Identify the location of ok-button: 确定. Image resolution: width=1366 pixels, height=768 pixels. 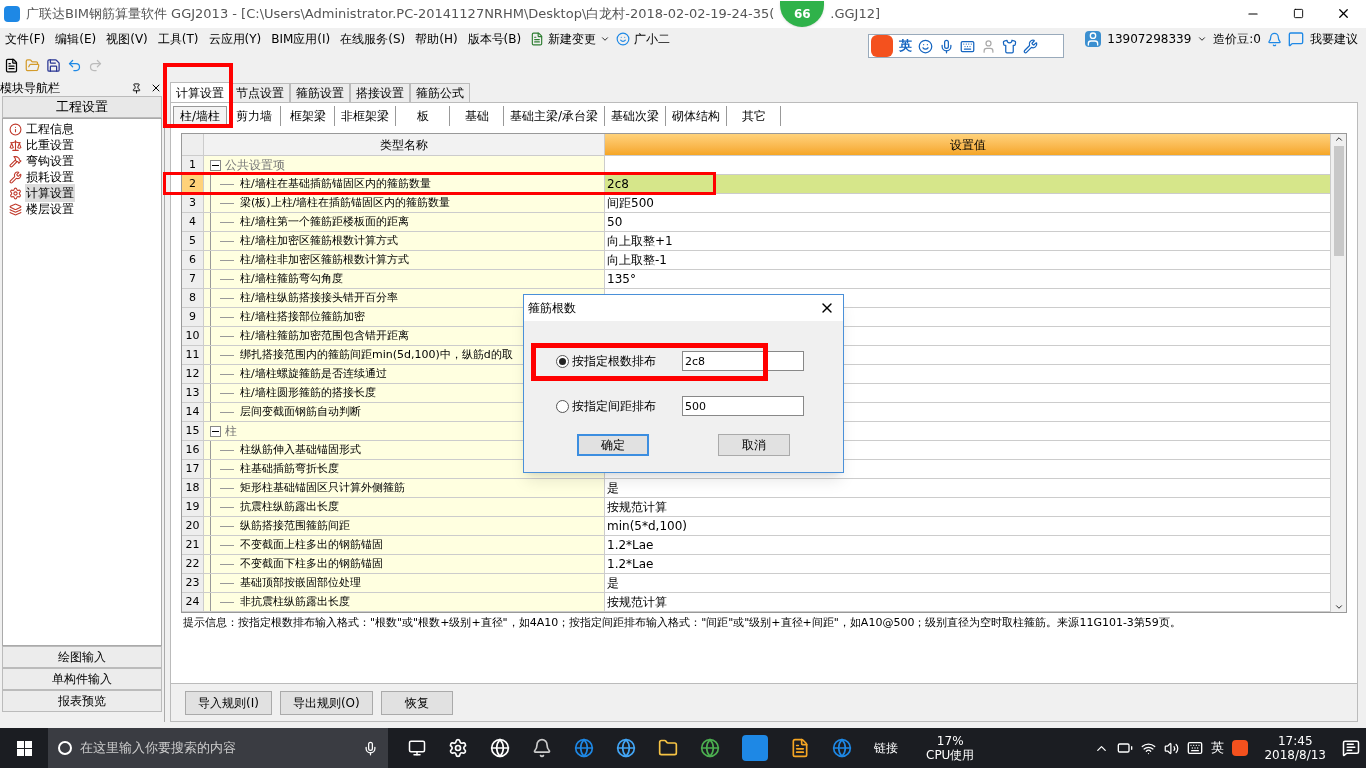
(612, 445).